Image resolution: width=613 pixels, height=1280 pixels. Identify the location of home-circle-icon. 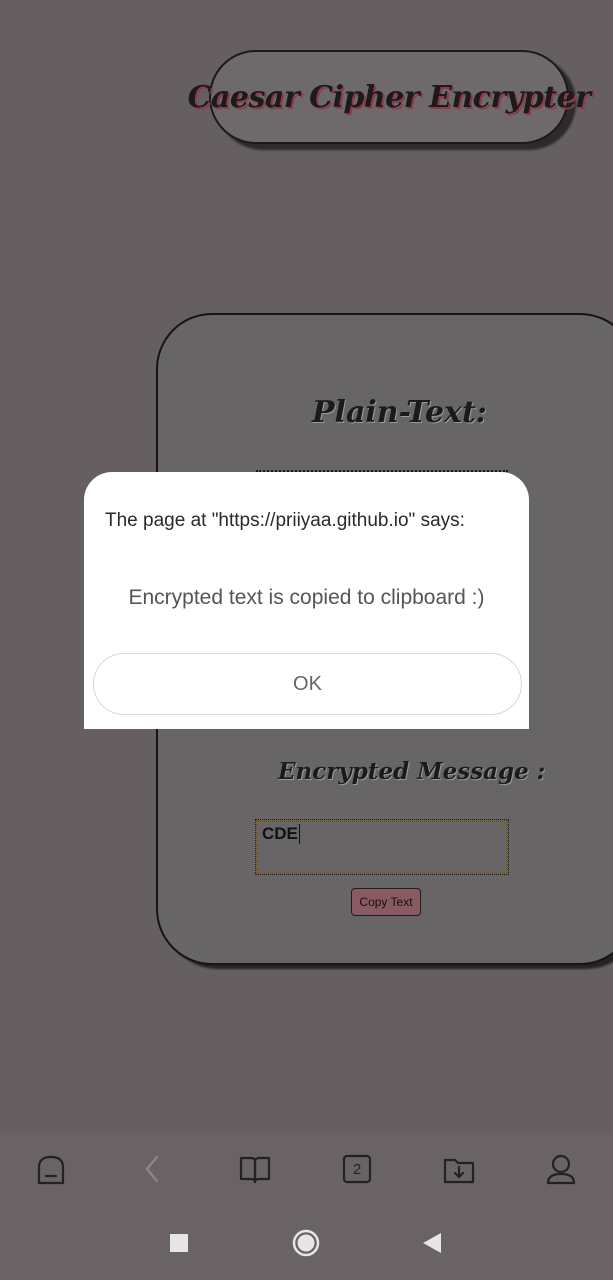
(306, 1243).